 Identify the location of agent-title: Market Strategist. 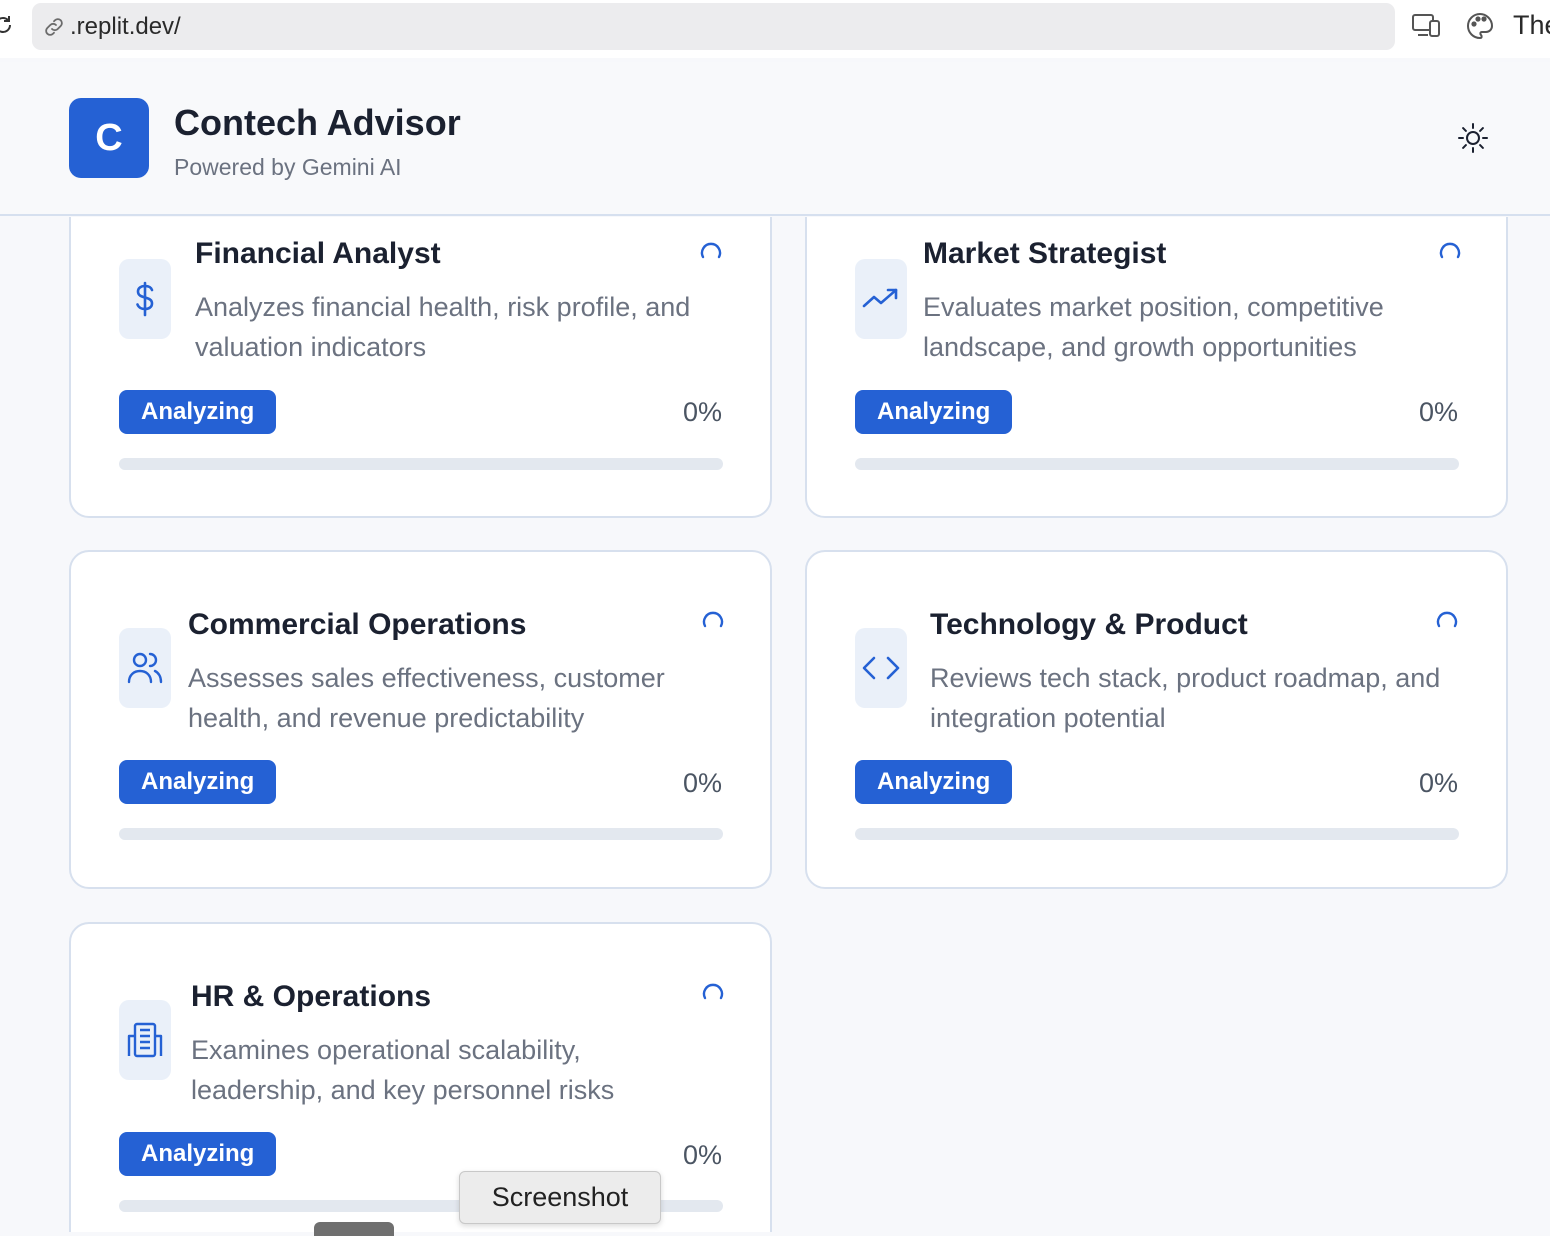
(1045, 253).